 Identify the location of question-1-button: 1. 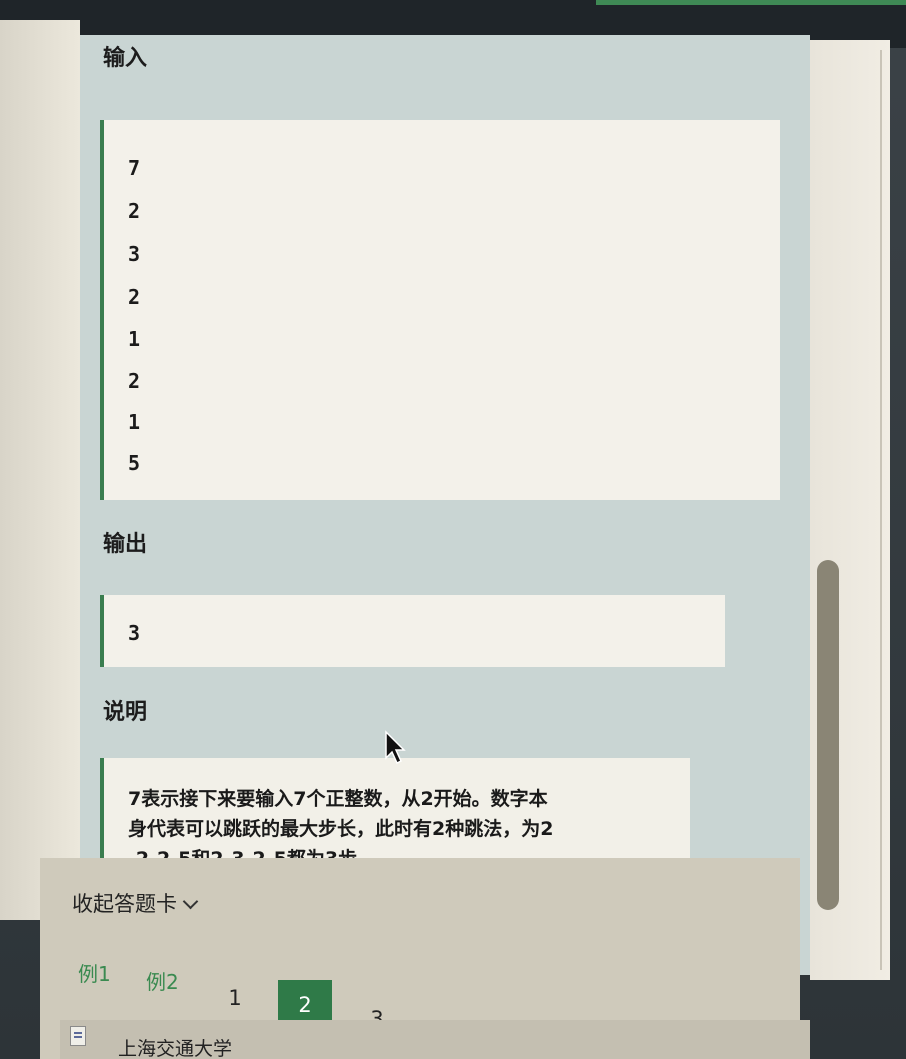
(235, 998).